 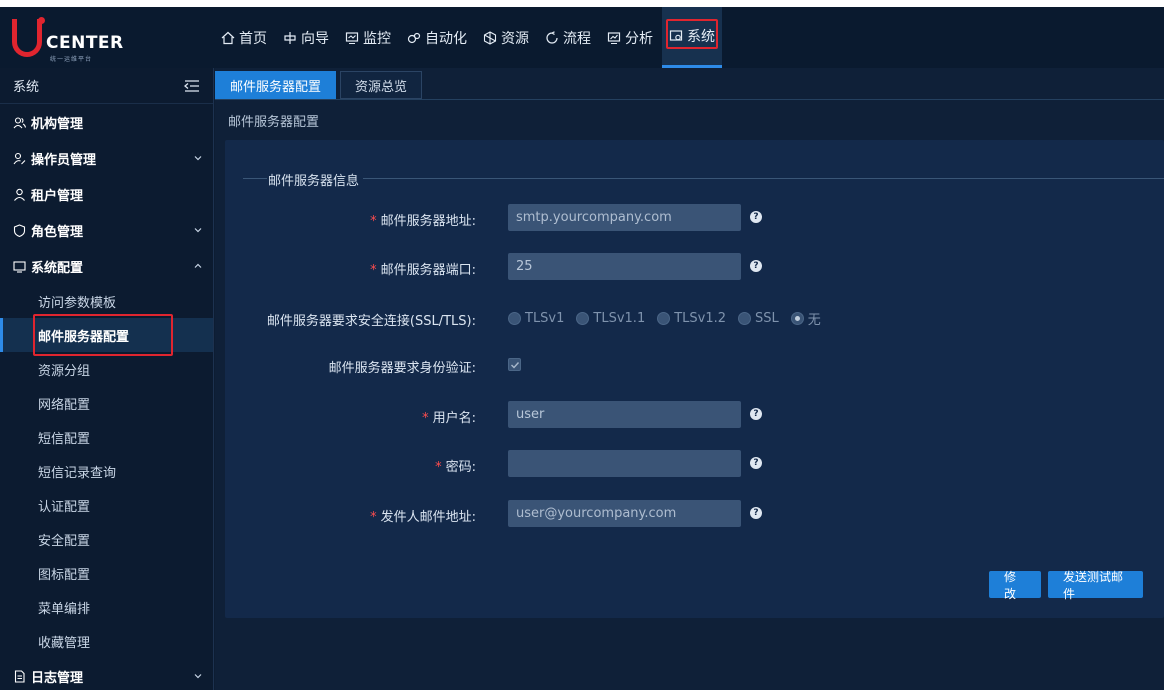 What do you see at coordinates (106, 158) in the screenshot?
I see `sidebar-group-operator: 操作员管理` at bounding box center [106, 158].